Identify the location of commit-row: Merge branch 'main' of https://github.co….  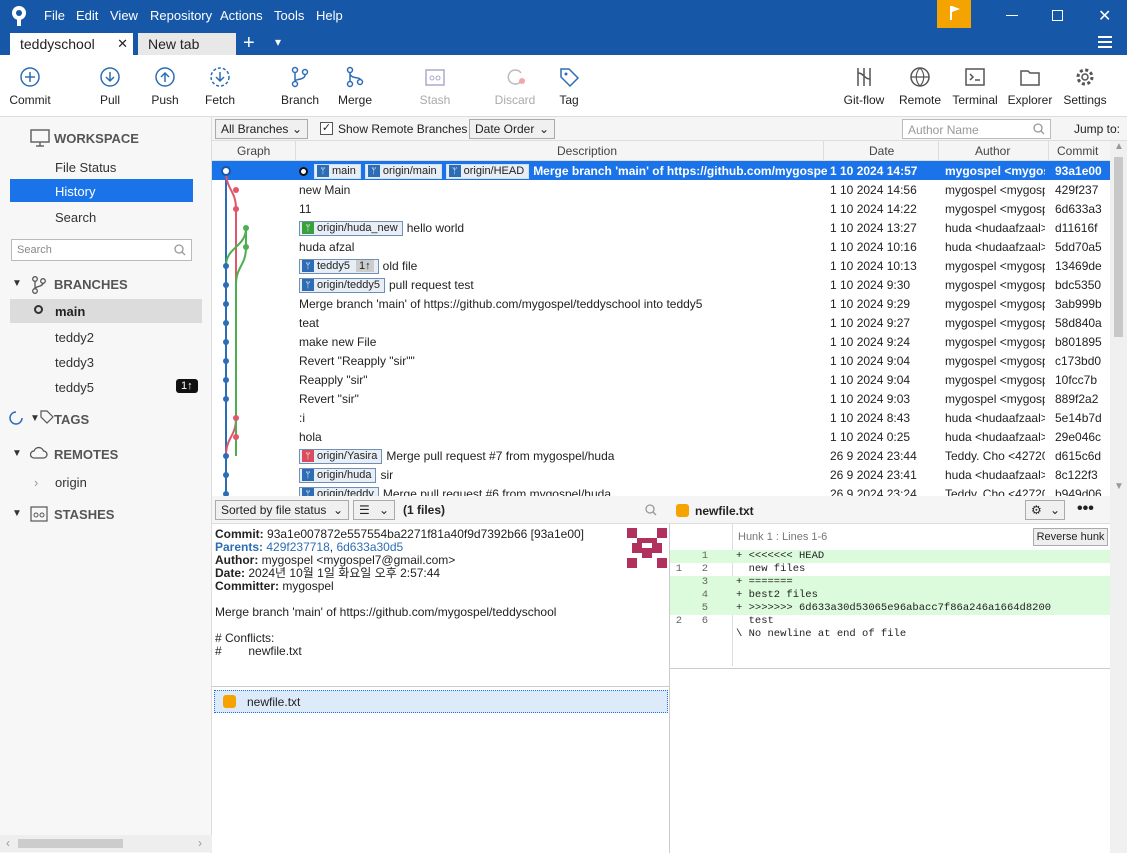
(661, 303).